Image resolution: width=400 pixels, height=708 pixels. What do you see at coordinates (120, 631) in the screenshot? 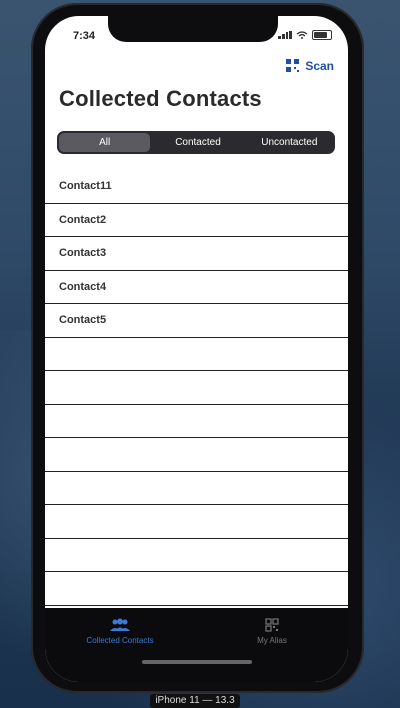
I see `tab-collected-contacts: Collected Contacts` at bounding box center [120, 631].